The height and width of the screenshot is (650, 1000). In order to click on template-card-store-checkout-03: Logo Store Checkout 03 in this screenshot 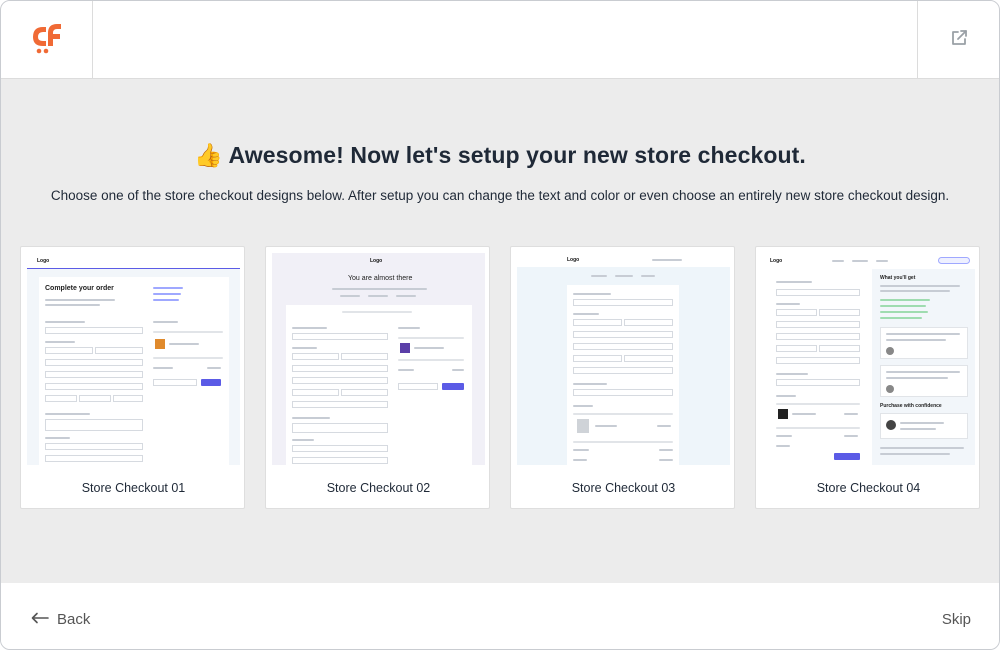, I will do `click(622, 377)`.